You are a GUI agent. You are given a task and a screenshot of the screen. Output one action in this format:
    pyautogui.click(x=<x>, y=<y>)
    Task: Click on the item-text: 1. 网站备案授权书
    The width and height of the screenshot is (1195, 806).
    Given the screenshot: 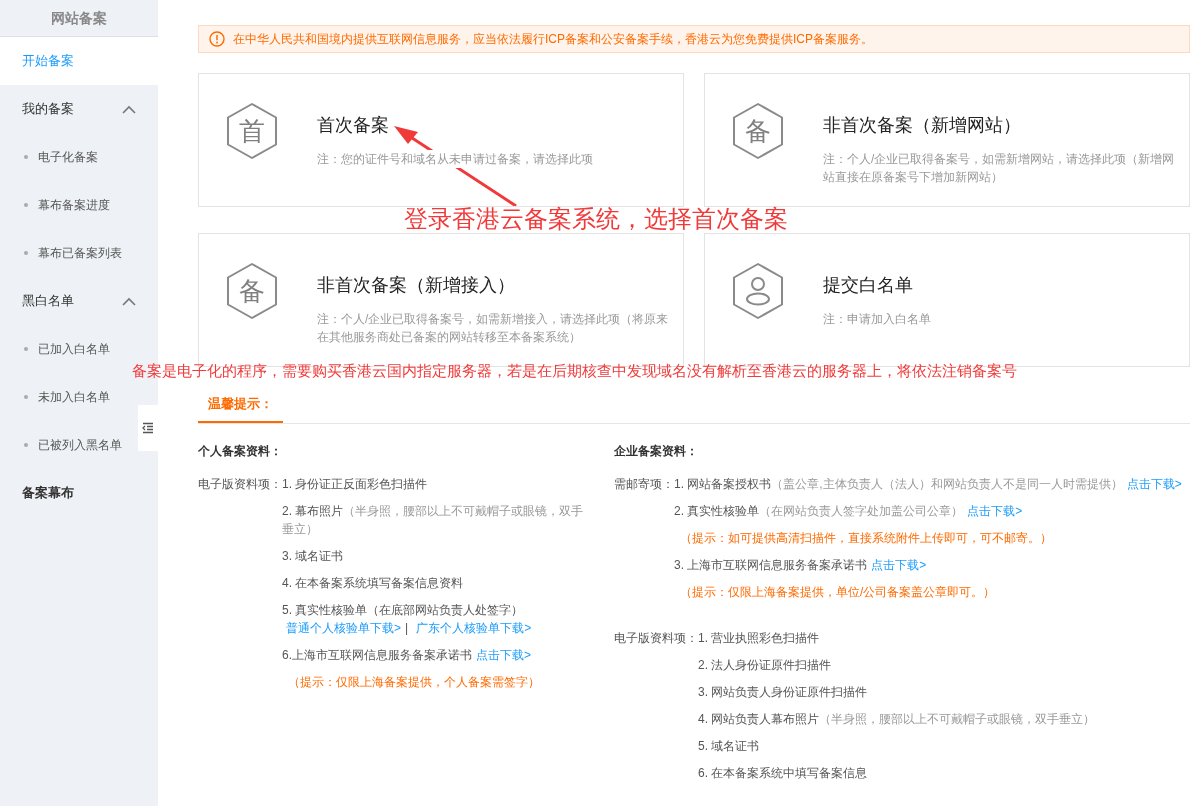 What is the action you would take?
    pyautogui.click(x=723, y=484)
    